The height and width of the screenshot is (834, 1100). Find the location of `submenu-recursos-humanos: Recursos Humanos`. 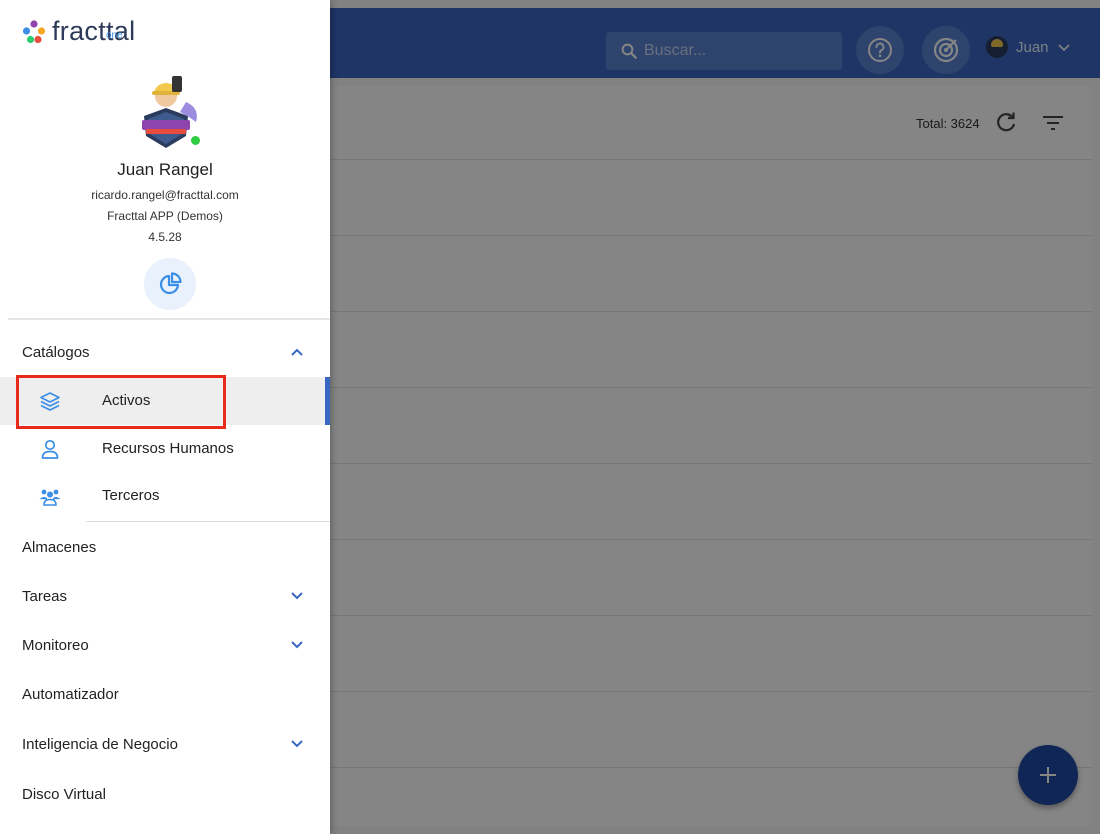

submenu-recursos-humanos: Recursos Humanos is located at coordinates (165, 449).